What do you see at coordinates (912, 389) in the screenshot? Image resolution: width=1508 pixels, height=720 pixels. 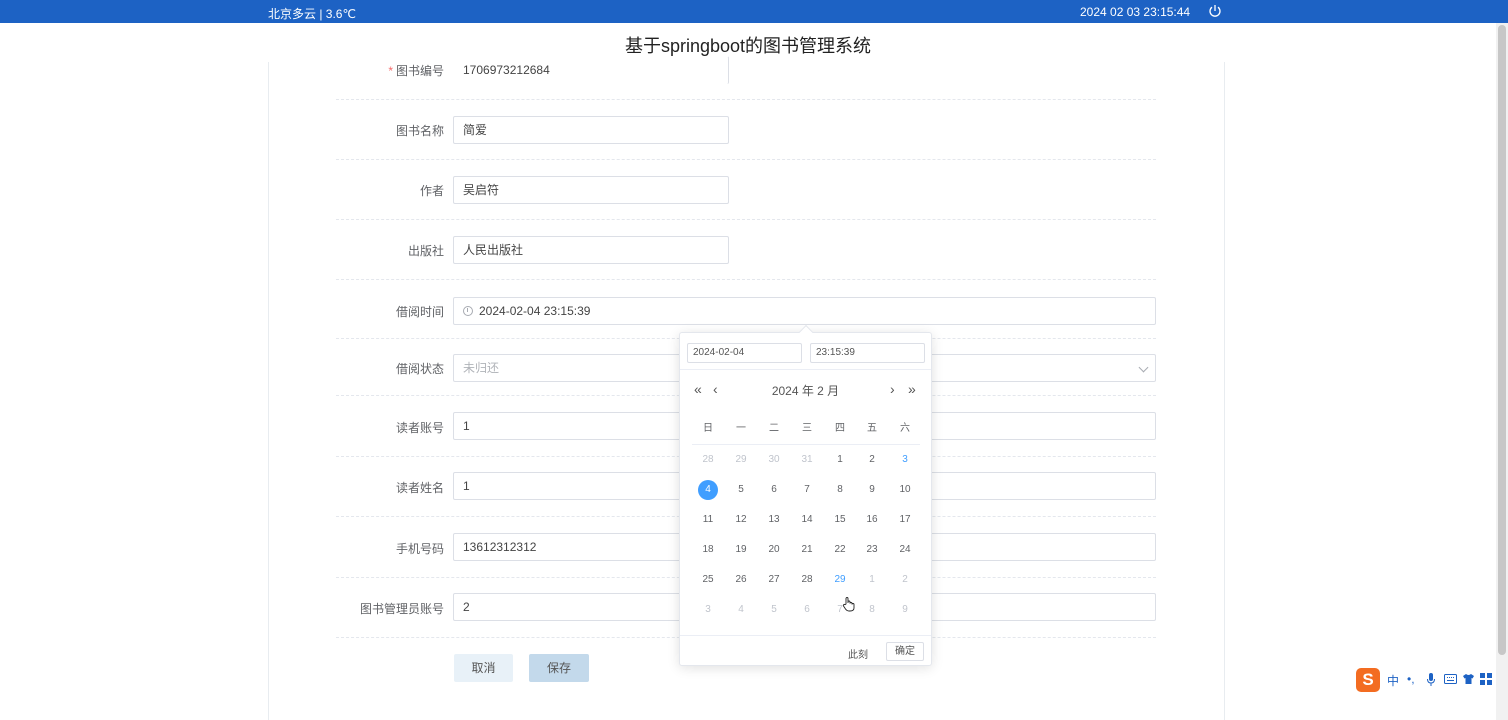 I see `next-year-button: »` at bounding box center [912, 389].